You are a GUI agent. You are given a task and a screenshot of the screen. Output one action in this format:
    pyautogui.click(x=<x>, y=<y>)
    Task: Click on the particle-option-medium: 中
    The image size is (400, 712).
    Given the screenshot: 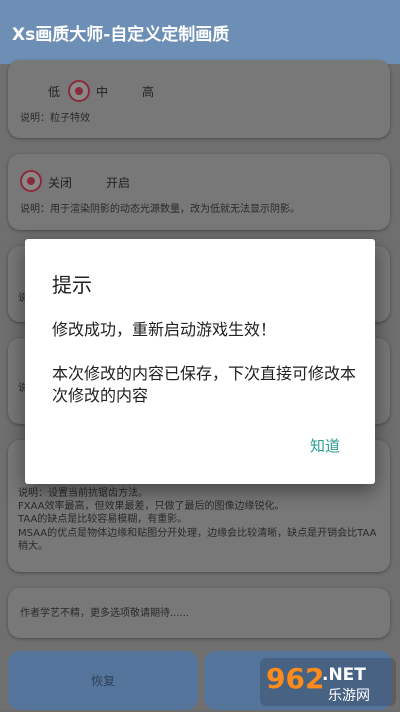 What is the action you would take?
    pyautogui.click(x=102, y=91)
    